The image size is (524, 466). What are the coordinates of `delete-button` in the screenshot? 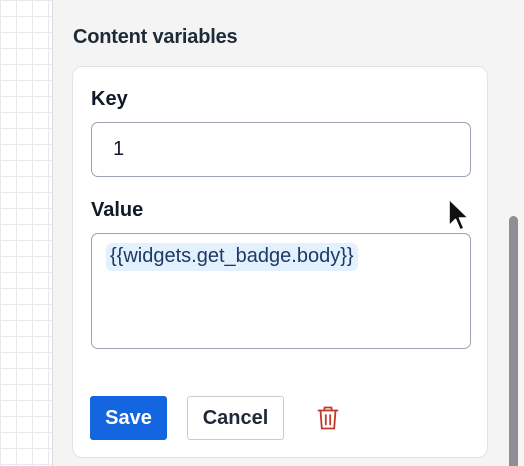 It's located at (328, 418).